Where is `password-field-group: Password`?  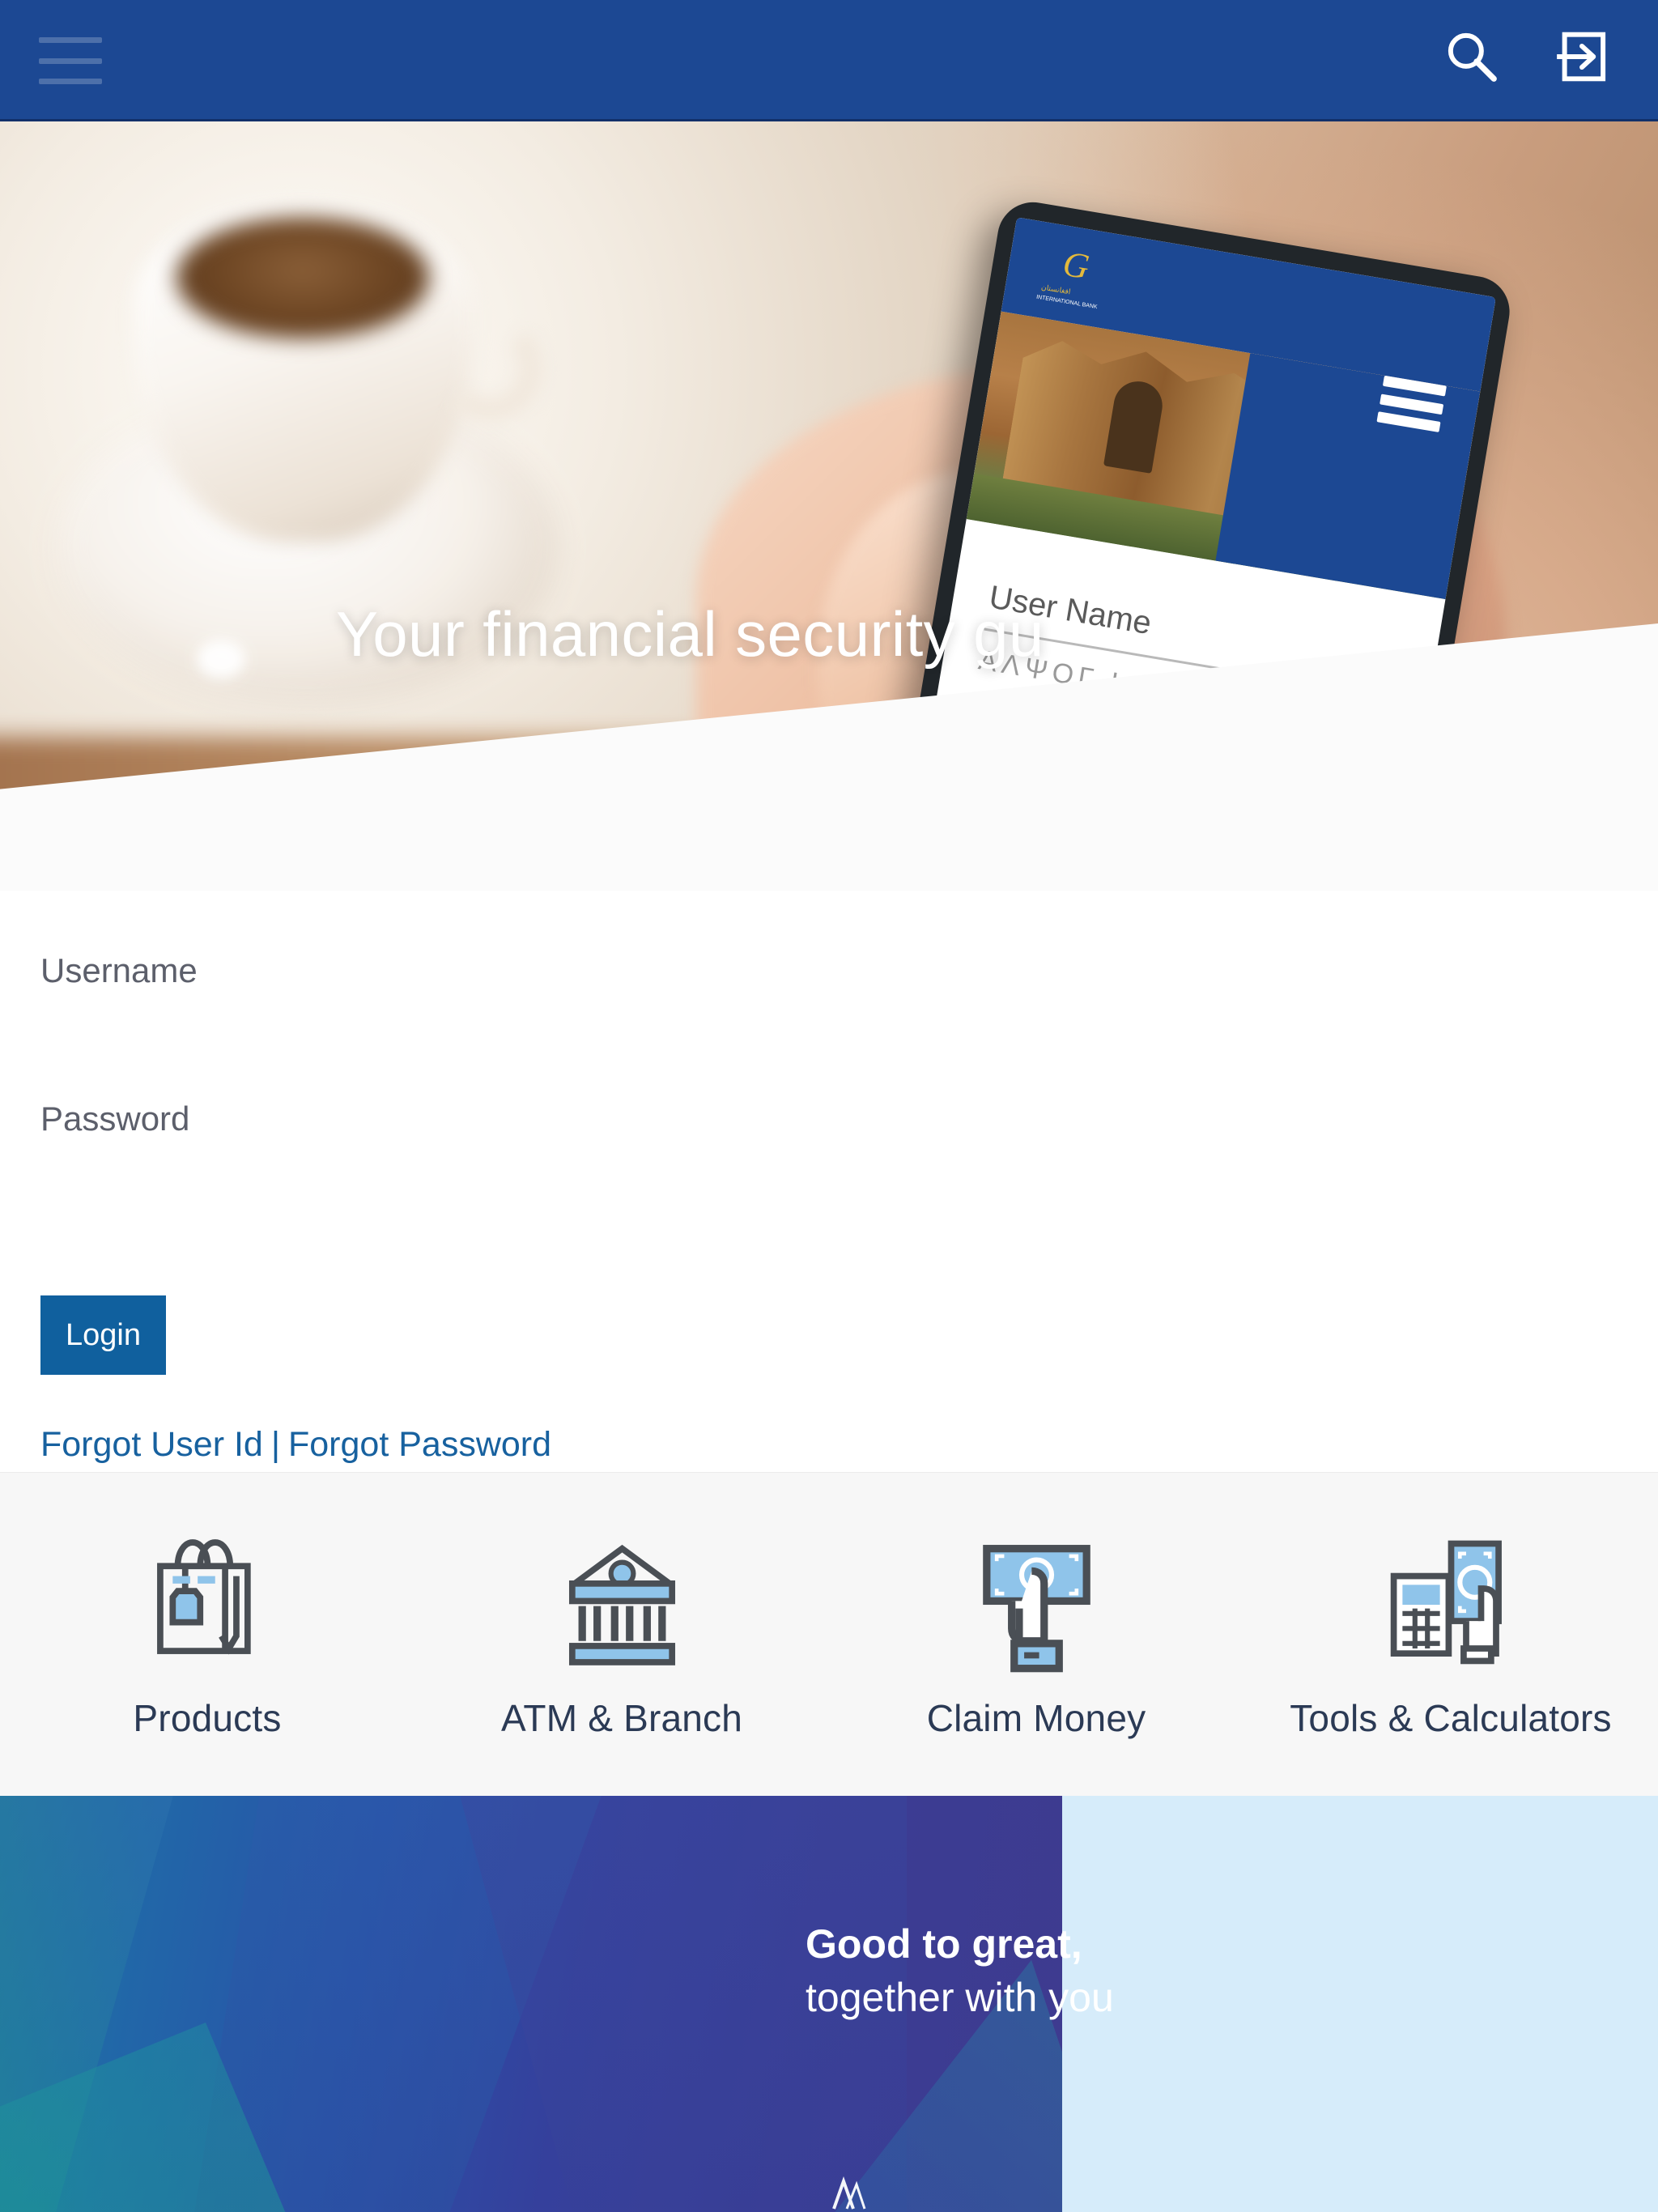 password-field-group: Password is located at coordinates (526, 1152).